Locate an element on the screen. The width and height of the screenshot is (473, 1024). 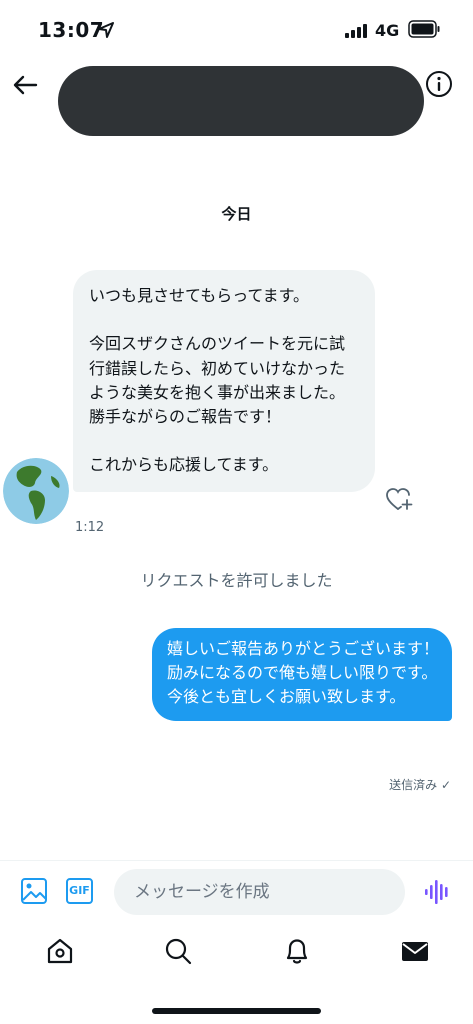
status-time: 13:07 is located at coordinates (71, 30).